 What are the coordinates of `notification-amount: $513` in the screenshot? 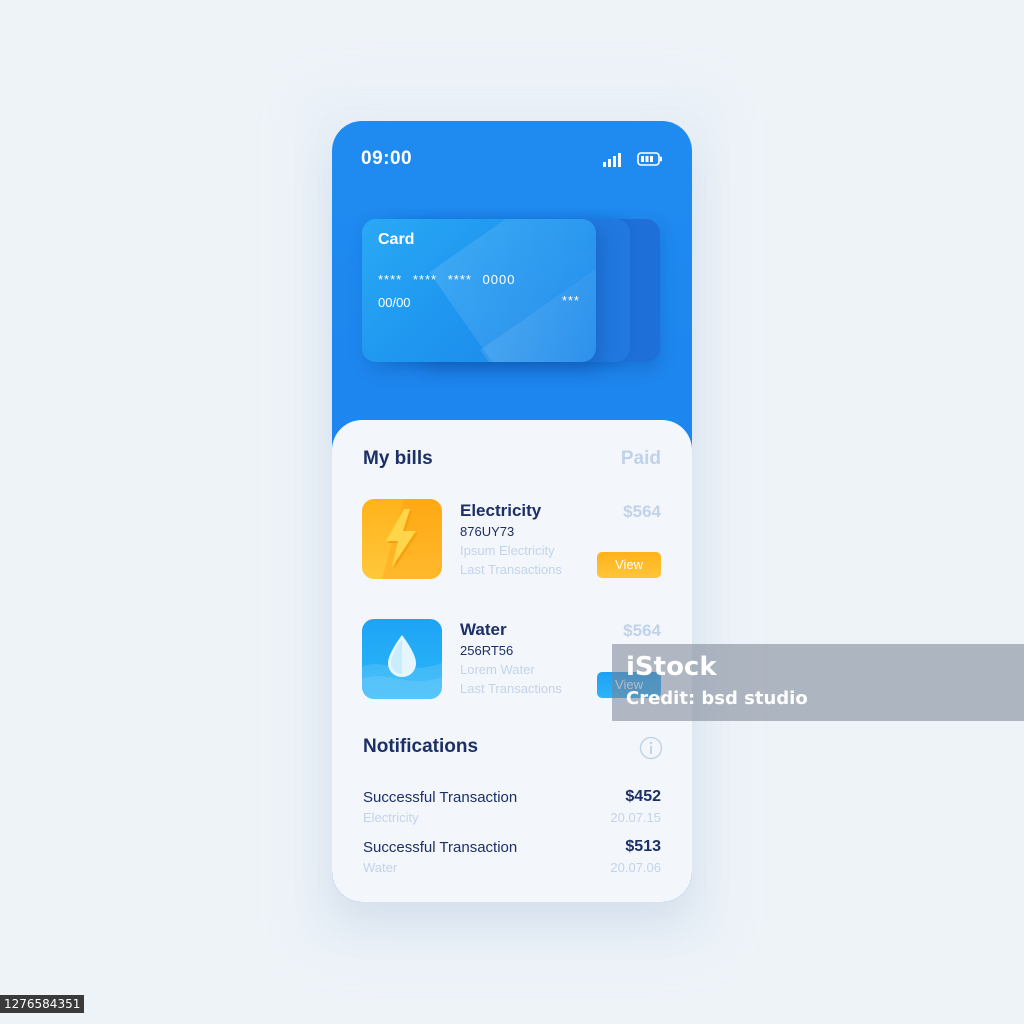 It's located at (643, 846).